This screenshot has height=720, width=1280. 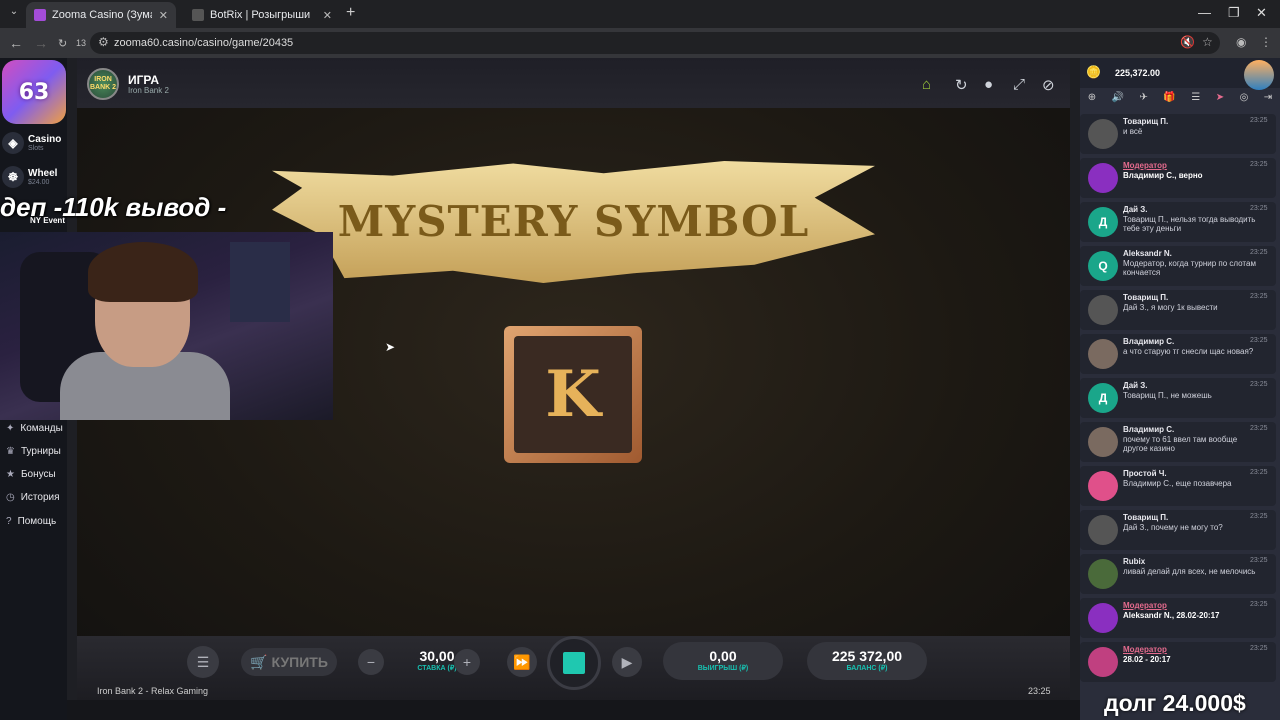 I want to click on bonuses-icon: ★, so click(x=10, y=474).